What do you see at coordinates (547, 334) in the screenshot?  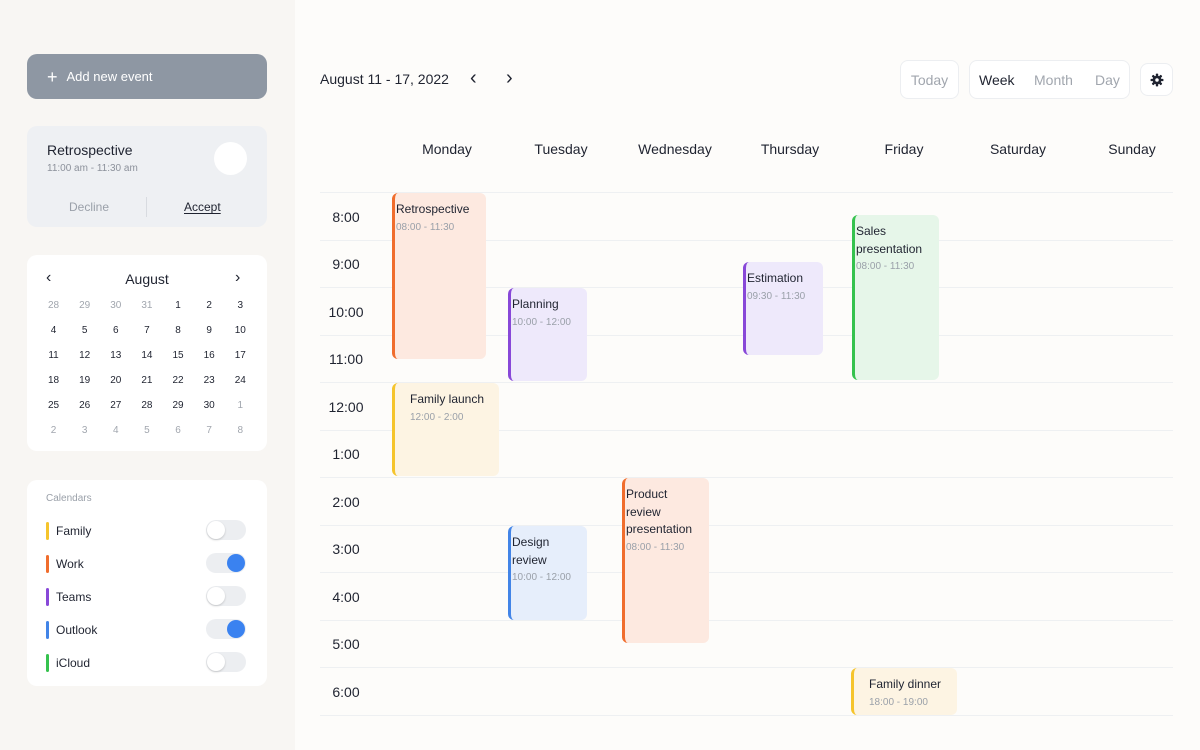 I see `event-planning: Planning 10:00 - 12:00` at bounding box center [547, 334].